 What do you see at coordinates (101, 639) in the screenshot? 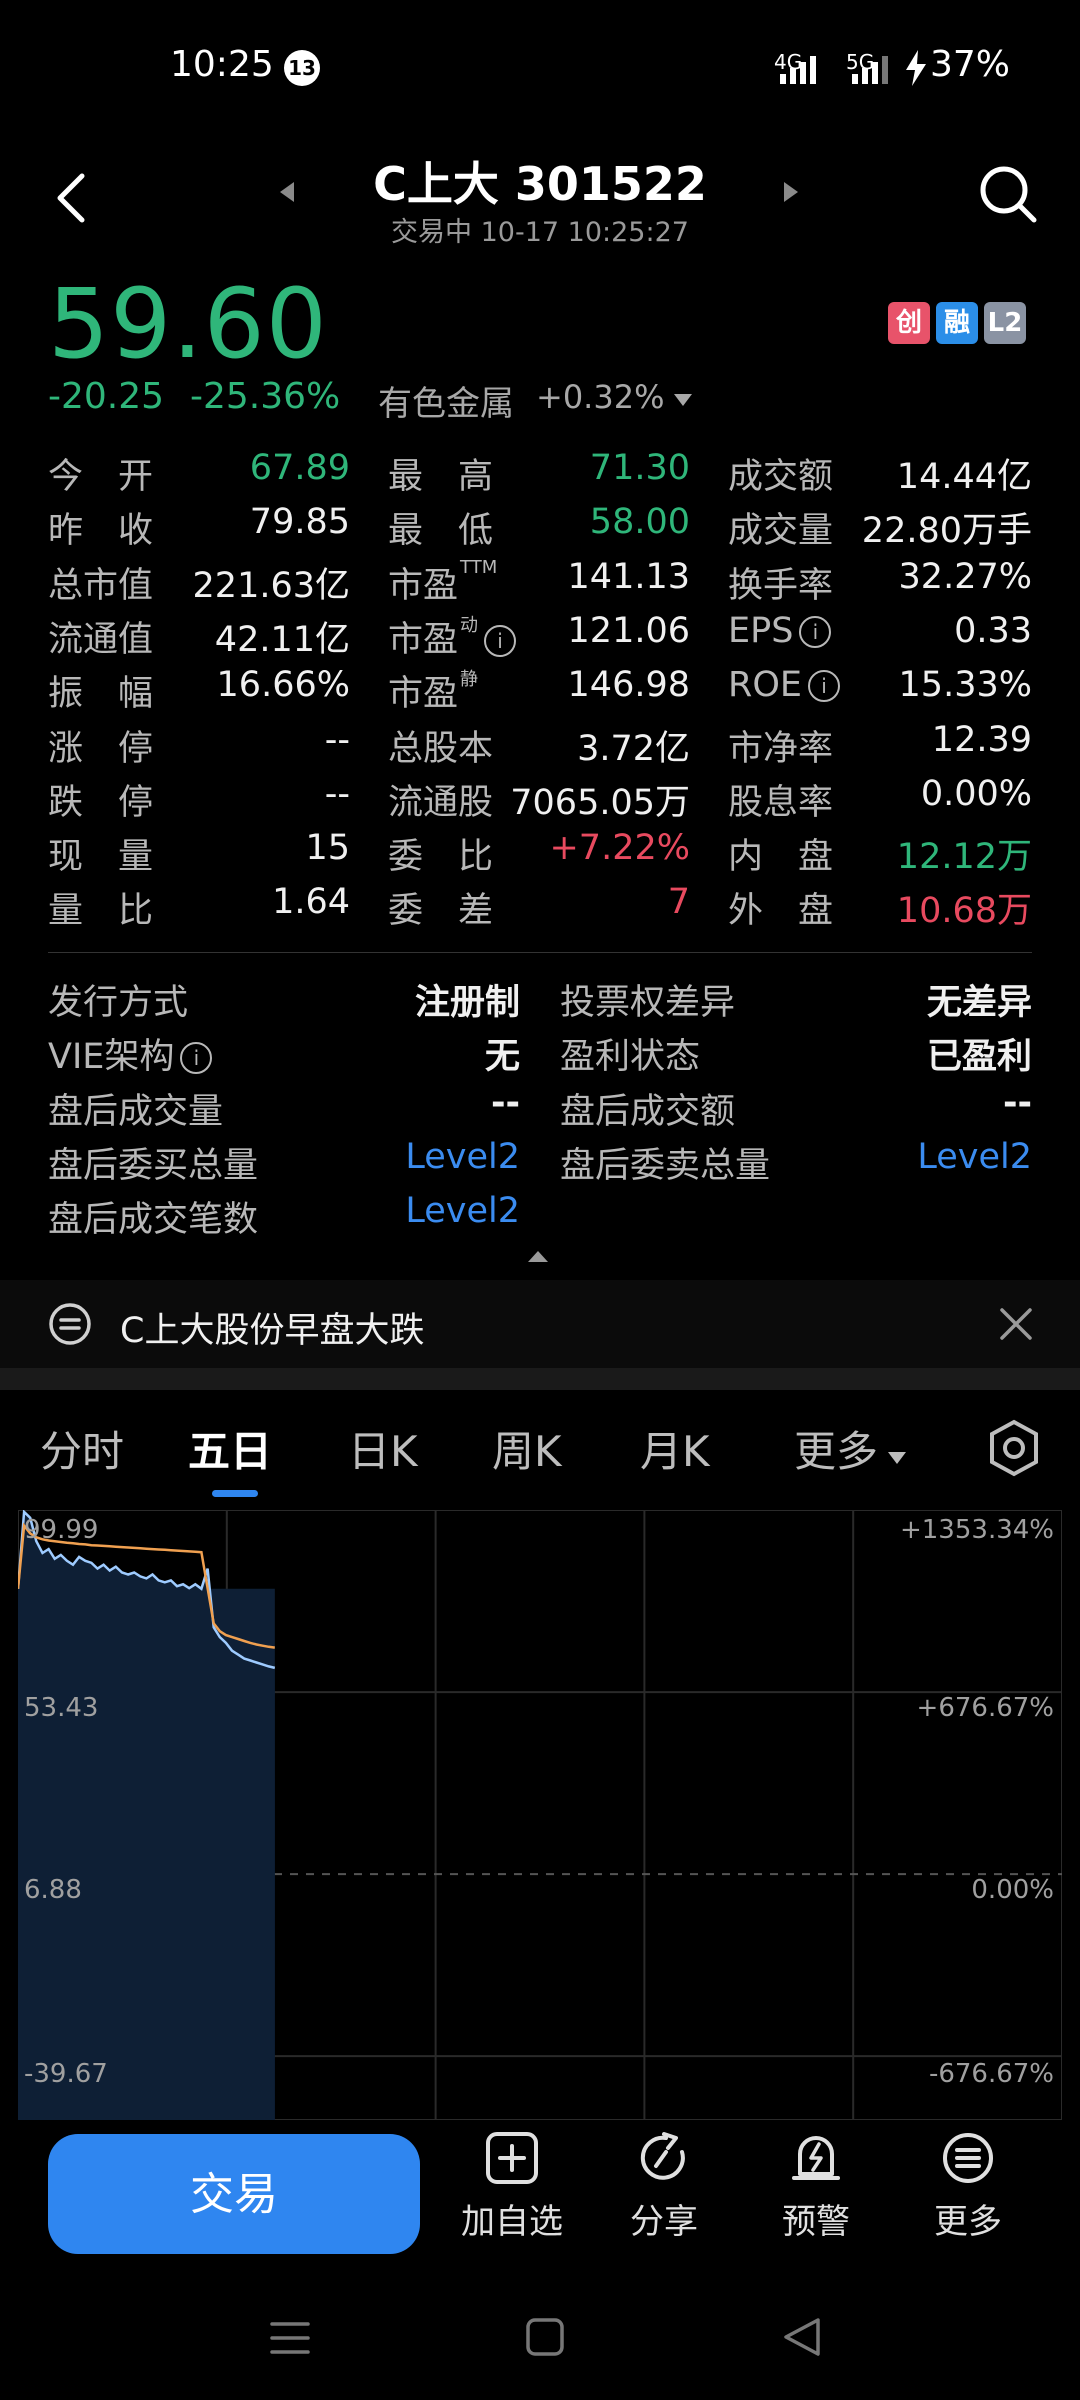
I see `quote-field-label: 流通值` at bounding box center [101, 639].